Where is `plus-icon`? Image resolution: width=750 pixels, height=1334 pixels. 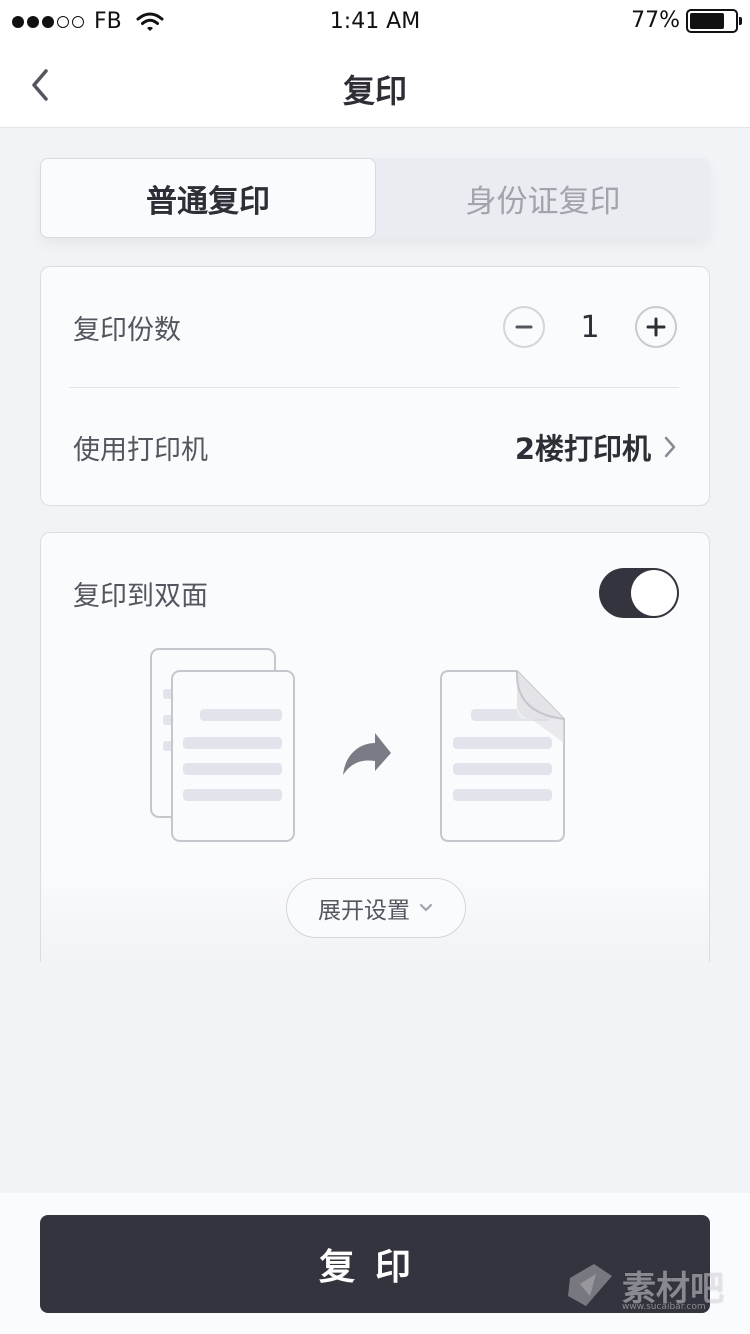
plus-icon is located at coordinates (656, 327).